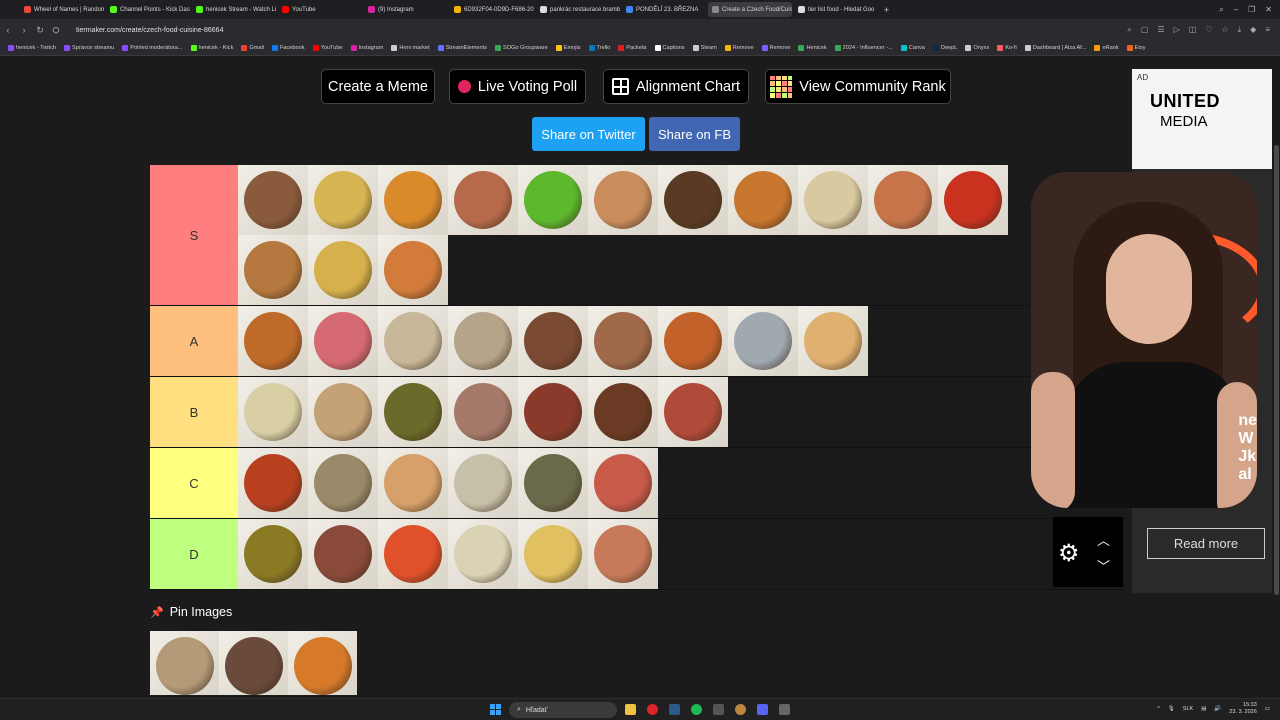  Describe the element at coordinates (858, 86) in the screenshot. I see `view-community-rank-button: View Community Rank` at that location.